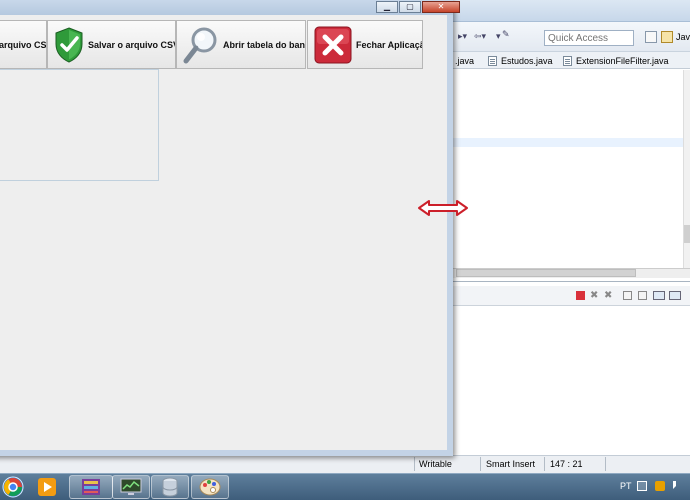 Image resolution: width=690 pixels, height=500 pixels. Describe the element at coordinates (546, 273) in the screenshot. I see `editor-horizontal-scroll-thumb` at that location.